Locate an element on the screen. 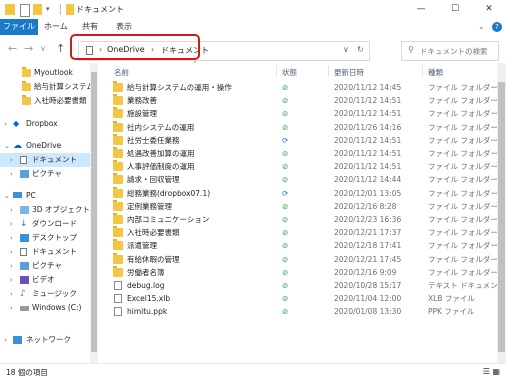  onedrive-icon: ☁ is located at coordinates (17, 146).